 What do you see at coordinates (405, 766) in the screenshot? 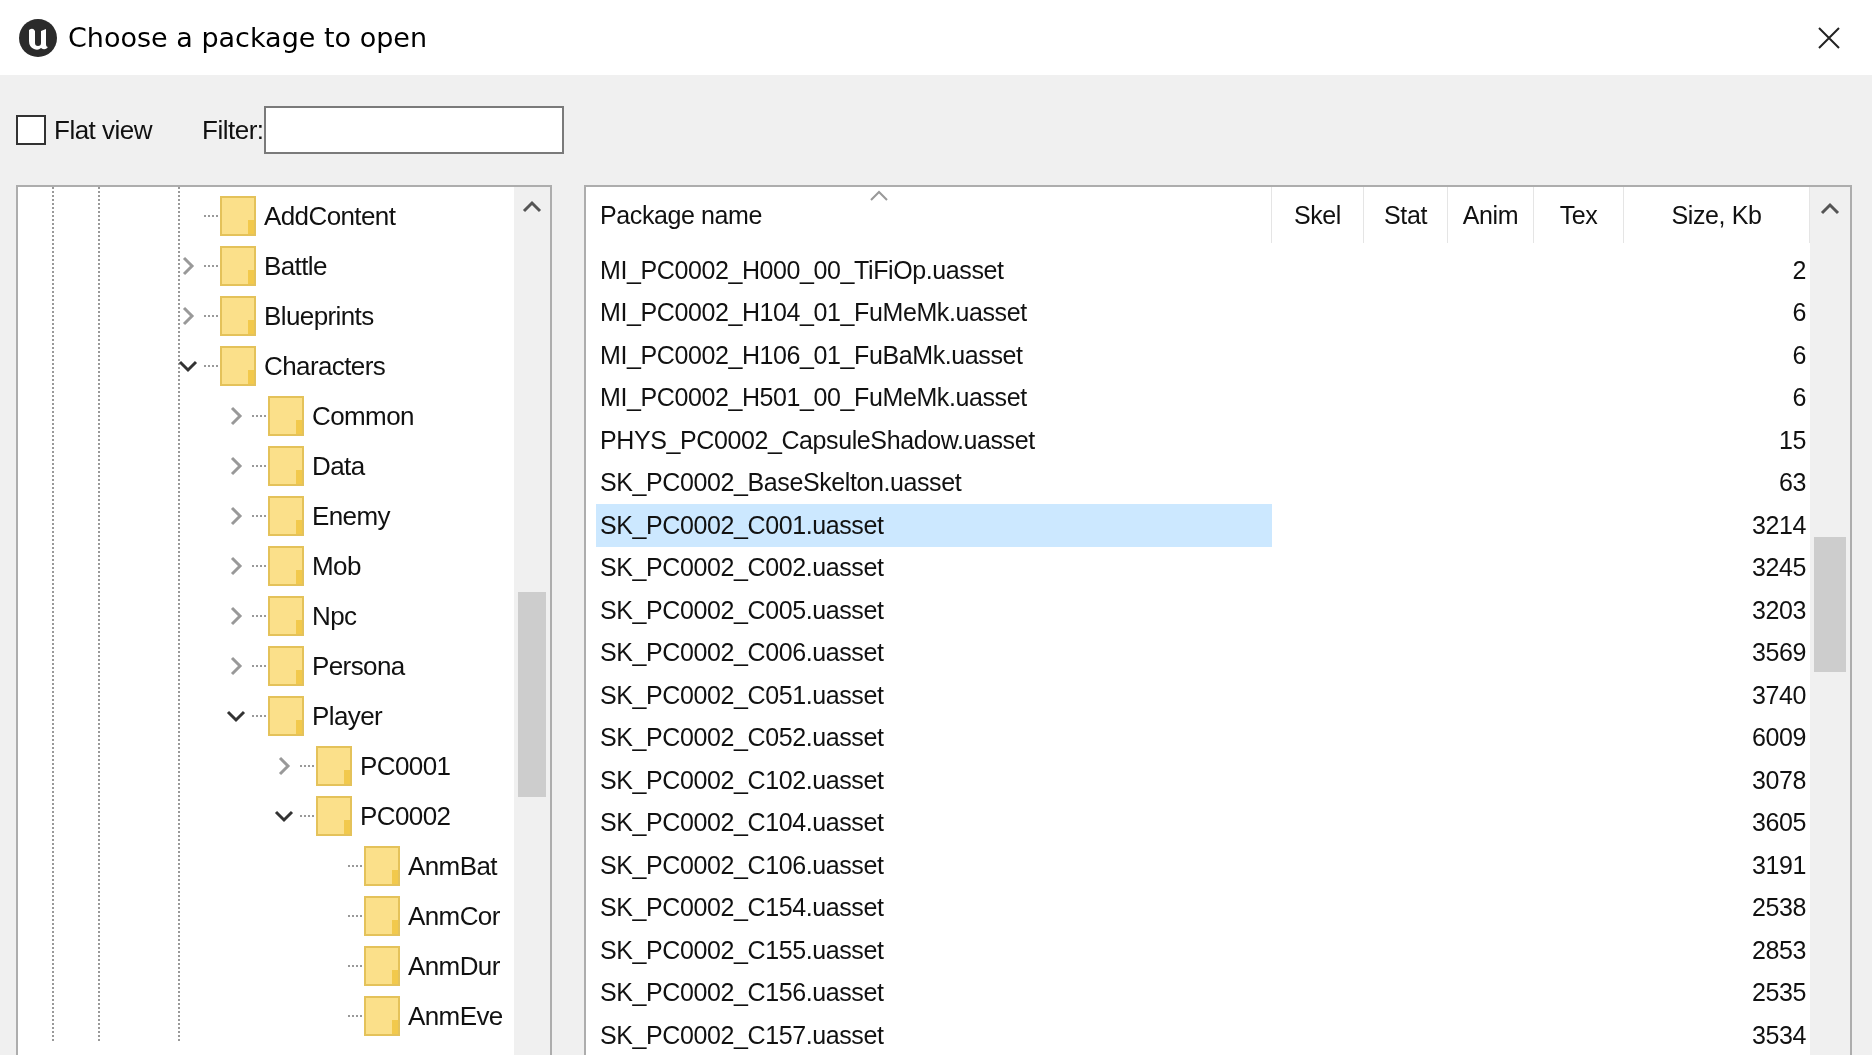
I see `tree-item: PC0001` at bounding box center [405, 766].